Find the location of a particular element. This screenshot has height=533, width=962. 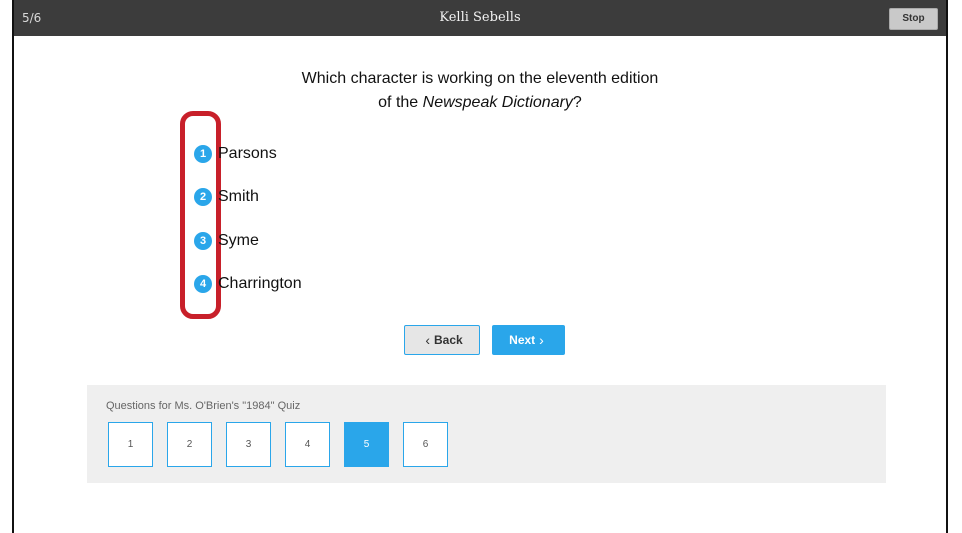

option-number-badge: 2 is located at coordinates (203, 197).